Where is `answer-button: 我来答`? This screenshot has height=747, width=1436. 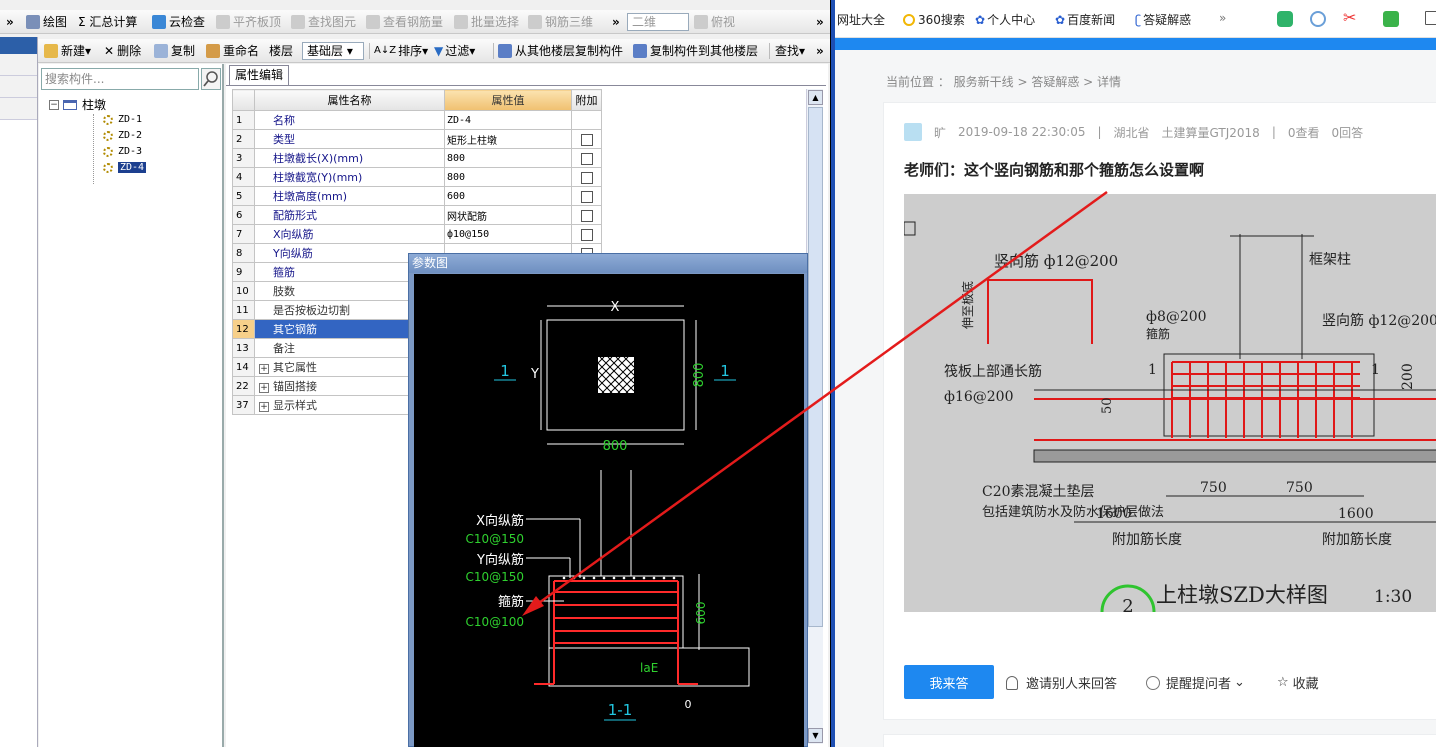 answer-button: 我来答 is located at coordinates (949, 682).